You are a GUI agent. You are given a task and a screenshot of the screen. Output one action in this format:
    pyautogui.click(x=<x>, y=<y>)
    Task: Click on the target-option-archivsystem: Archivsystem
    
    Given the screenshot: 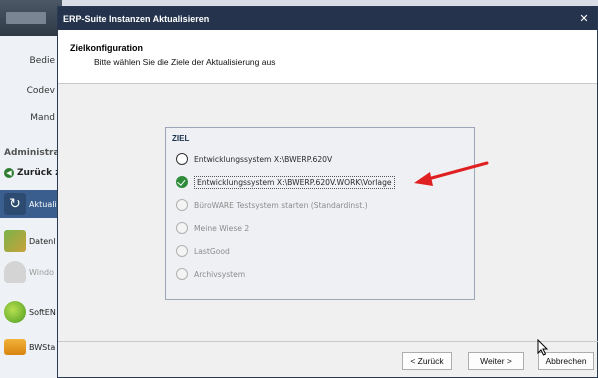 What is the action you would take?
    pyautogui.click(x=210, y=274)
    